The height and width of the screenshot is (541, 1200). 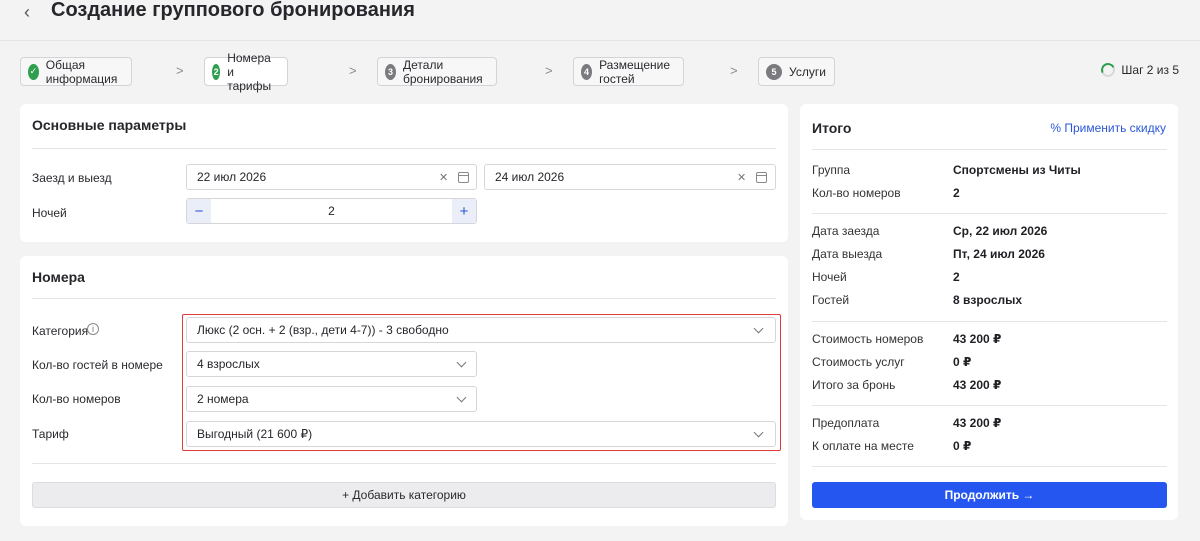 I want to click on increment-button: +, so click(x=464, y=211).